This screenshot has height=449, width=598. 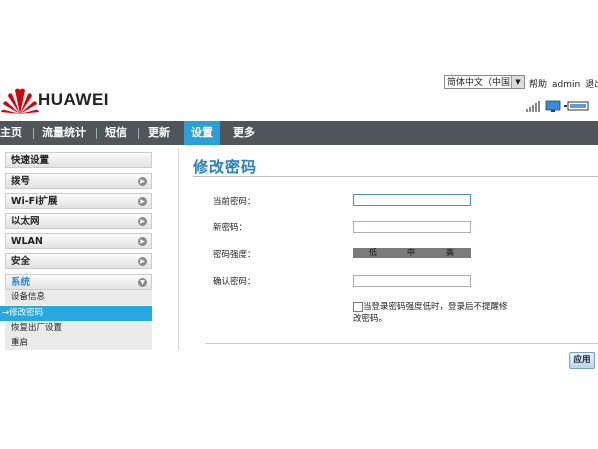 What do you see at coordinates (450, 252) in the screenshot?
I see `strength-high: 高` at bounding box center [450, 252].